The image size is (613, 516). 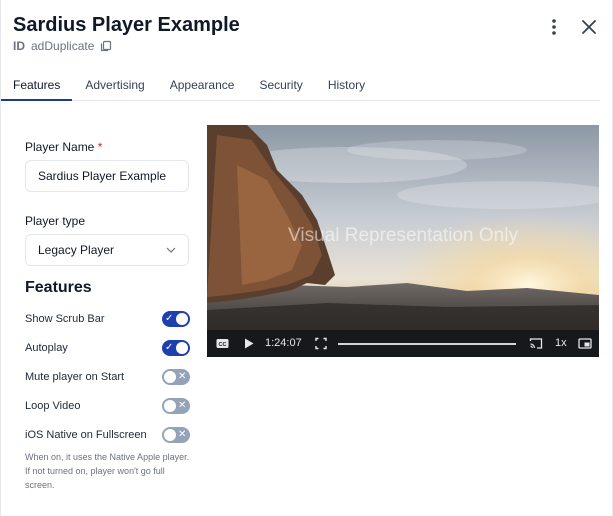 I want to click on toggle-ios-native-fullscreen: ✕, so click(x=176, y=435).